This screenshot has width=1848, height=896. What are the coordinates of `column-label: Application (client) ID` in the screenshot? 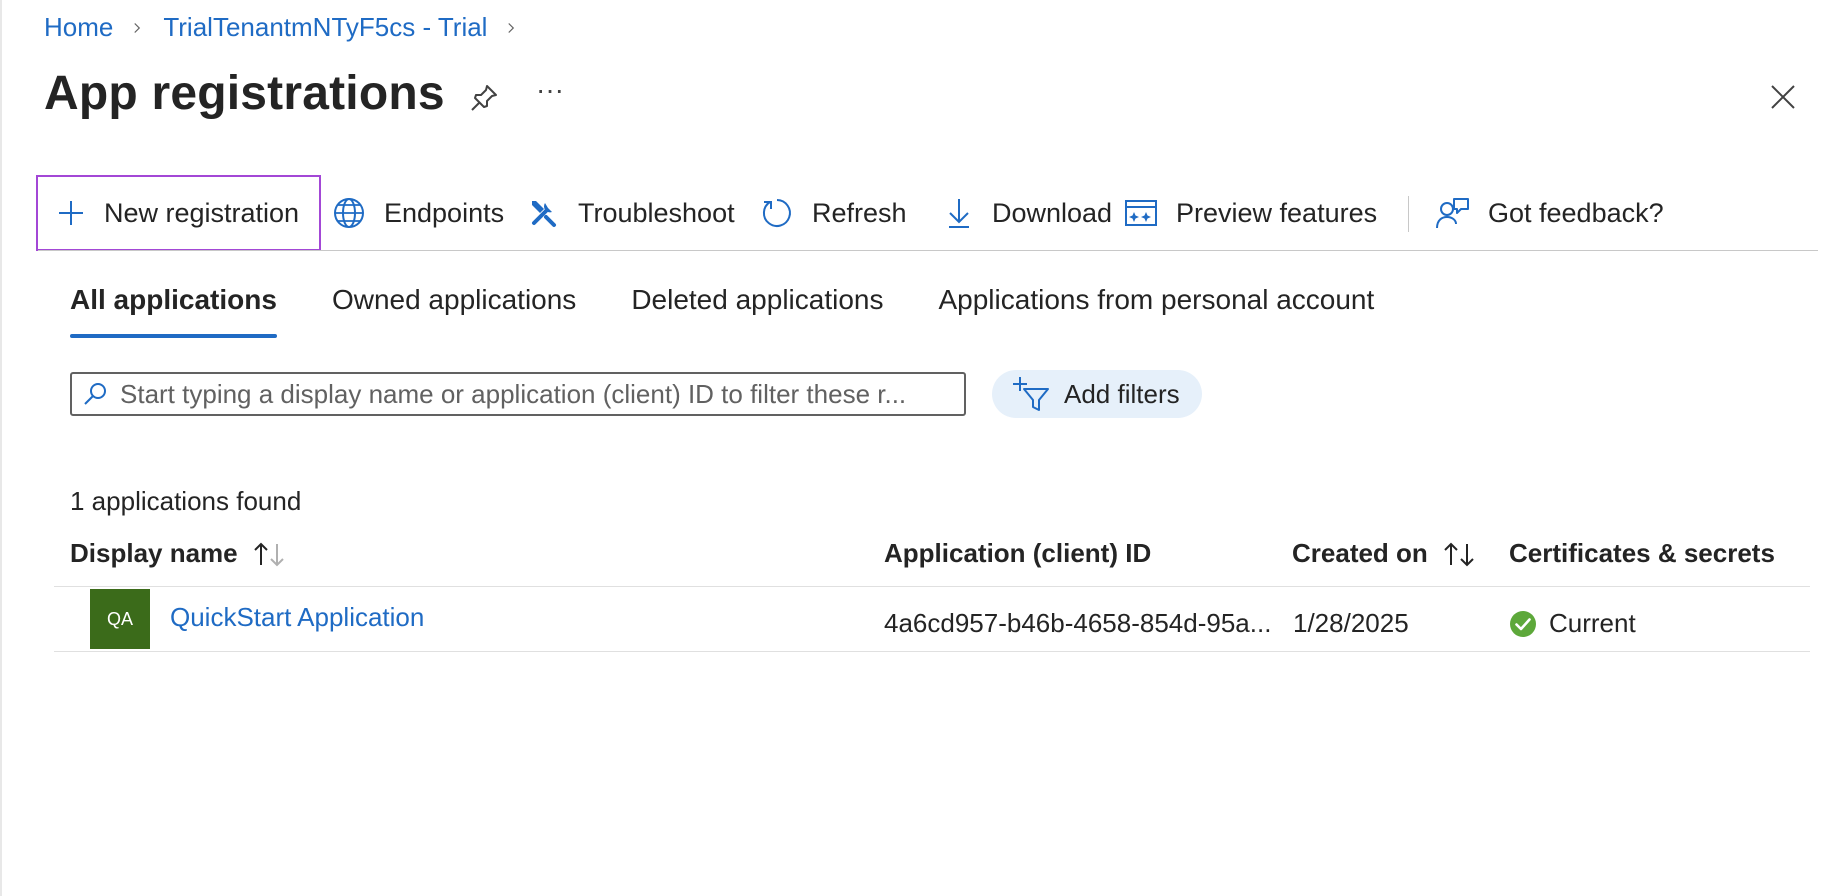 It's located at (1018, 553).